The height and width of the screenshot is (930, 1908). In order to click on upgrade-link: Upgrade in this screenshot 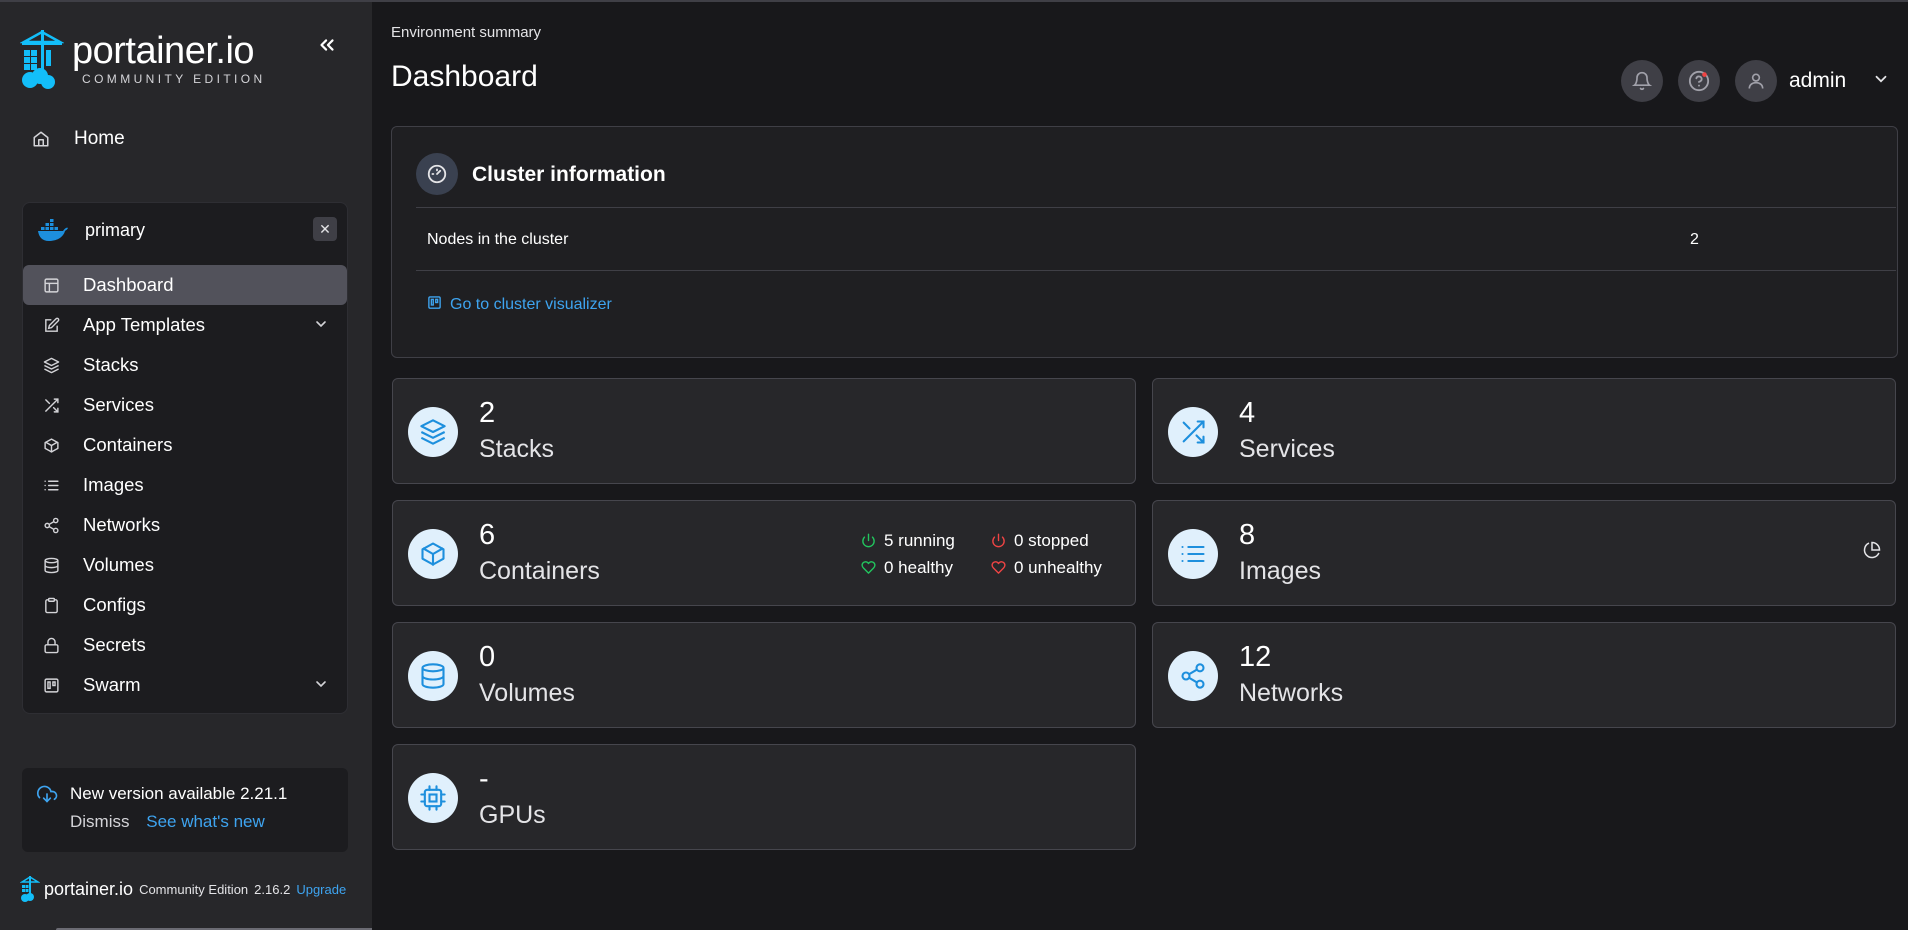, I will do `click(321, 889)`.